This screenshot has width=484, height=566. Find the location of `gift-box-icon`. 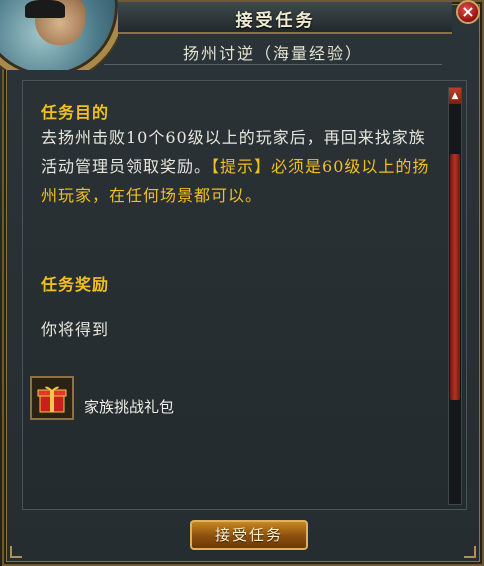

gift-box-icon is located at coordinates (52, 398).